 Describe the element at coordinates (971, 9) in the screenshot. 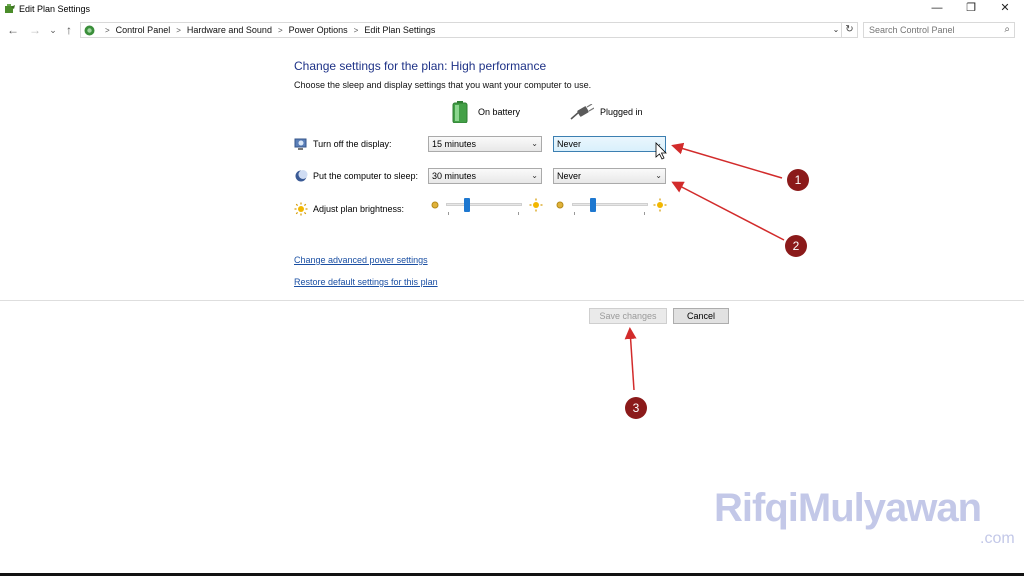

I see `restore-button: ❐` at that location.